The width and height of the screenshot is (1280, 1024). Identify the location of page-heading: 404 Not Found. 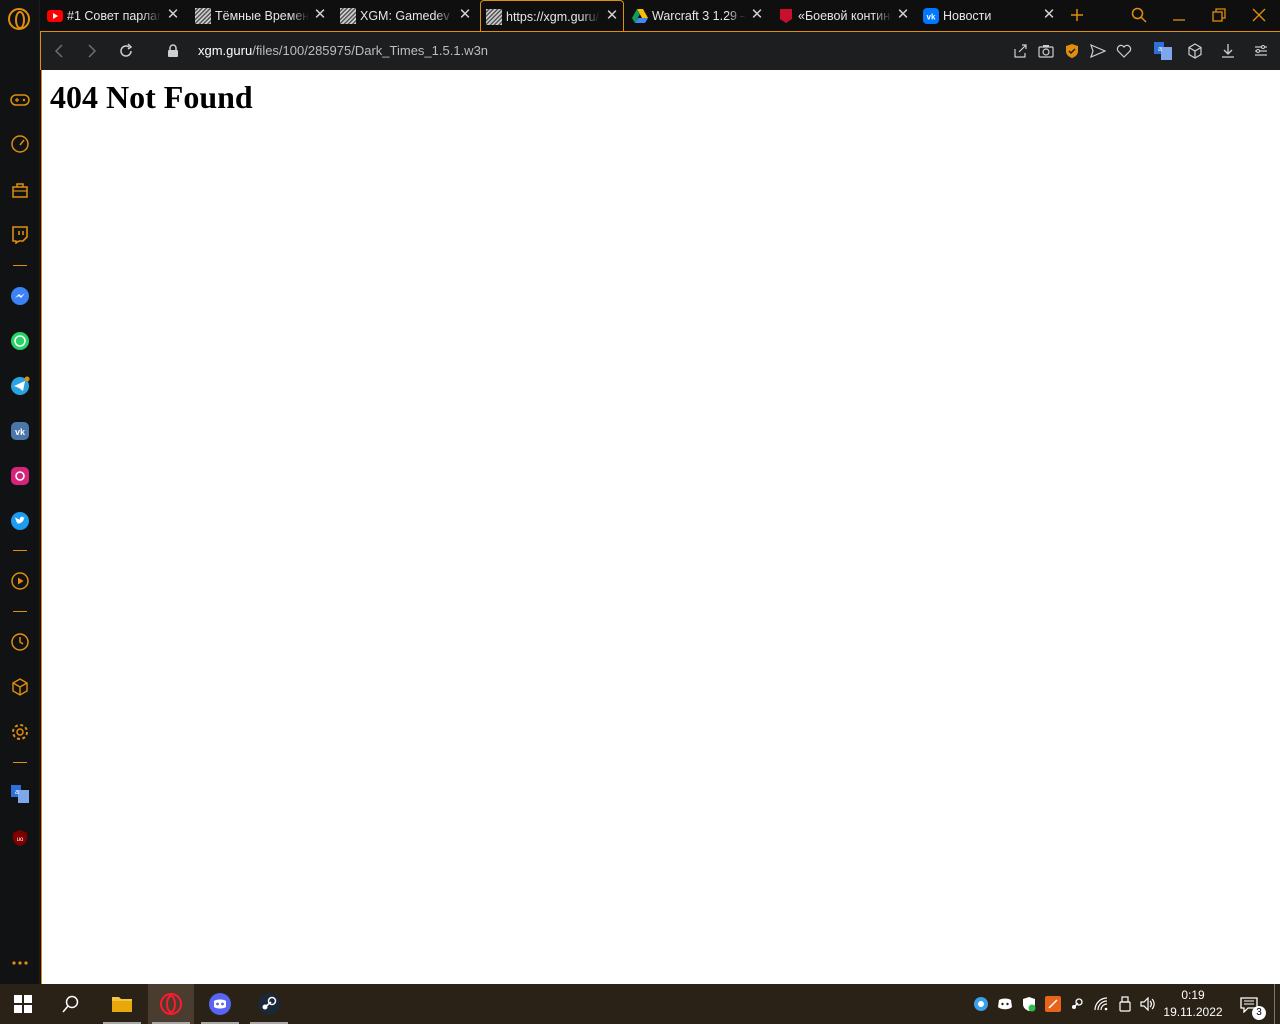
(151, 97).